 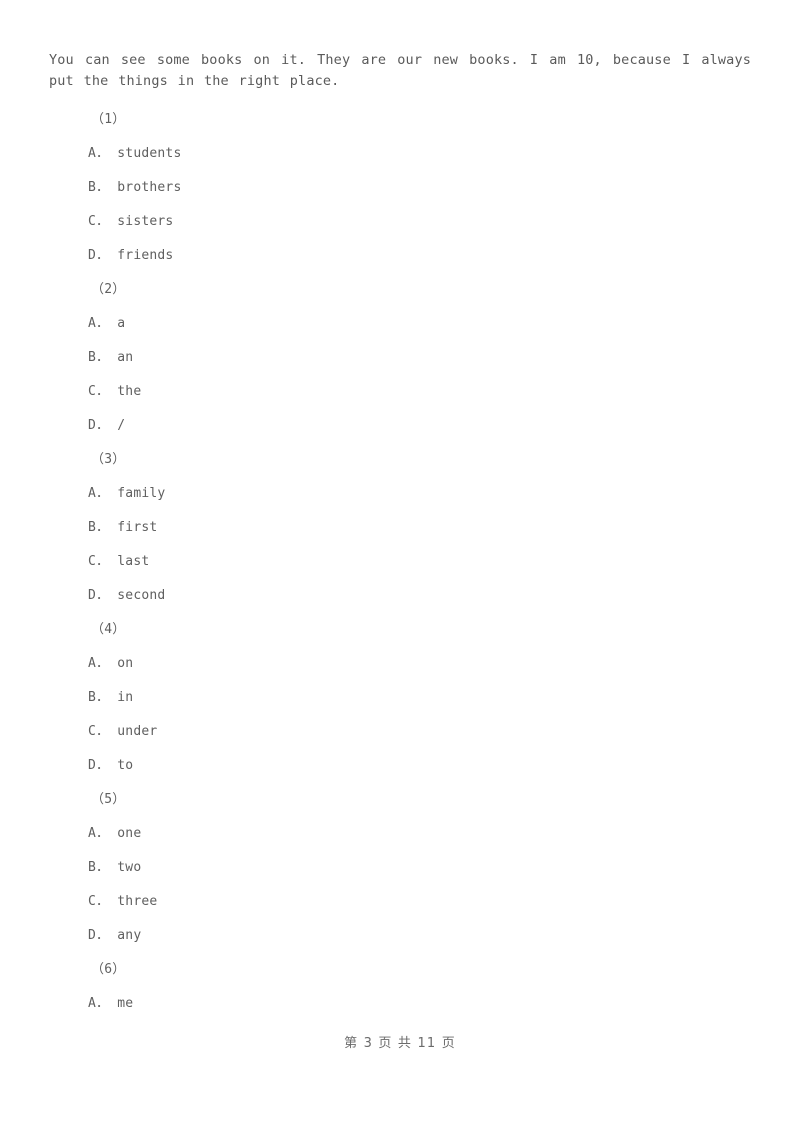 What do you see at coordinates (125, 697) in the screenshot?
I see `option-text: in` at bounding box center [125, 697].